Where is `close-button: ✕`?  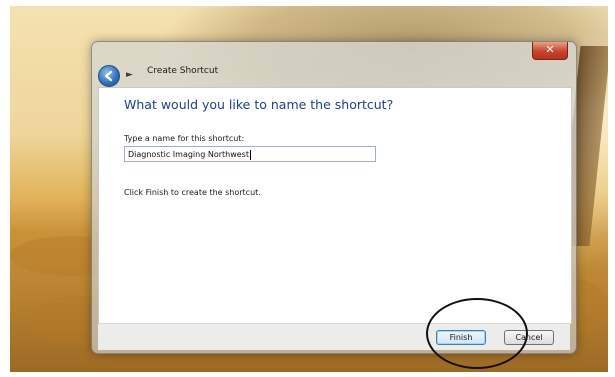
close-button: ✕ is located at coordinates (550, 51).